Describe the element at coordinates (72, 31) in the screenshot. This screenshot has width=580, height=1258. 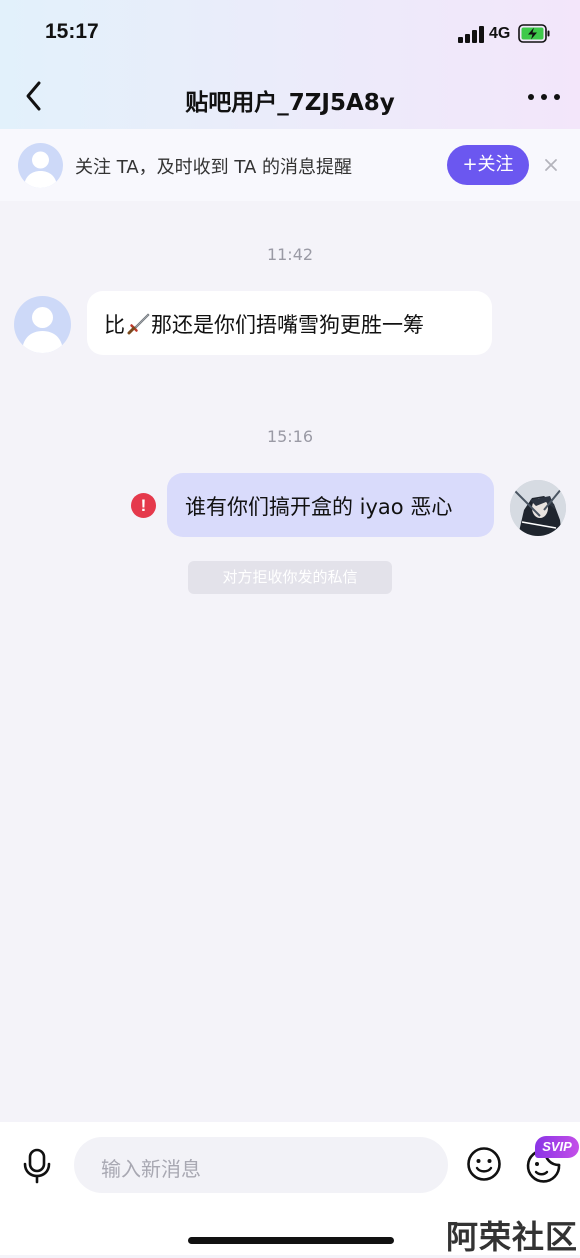
I see `status-time: 15:17` at that location.